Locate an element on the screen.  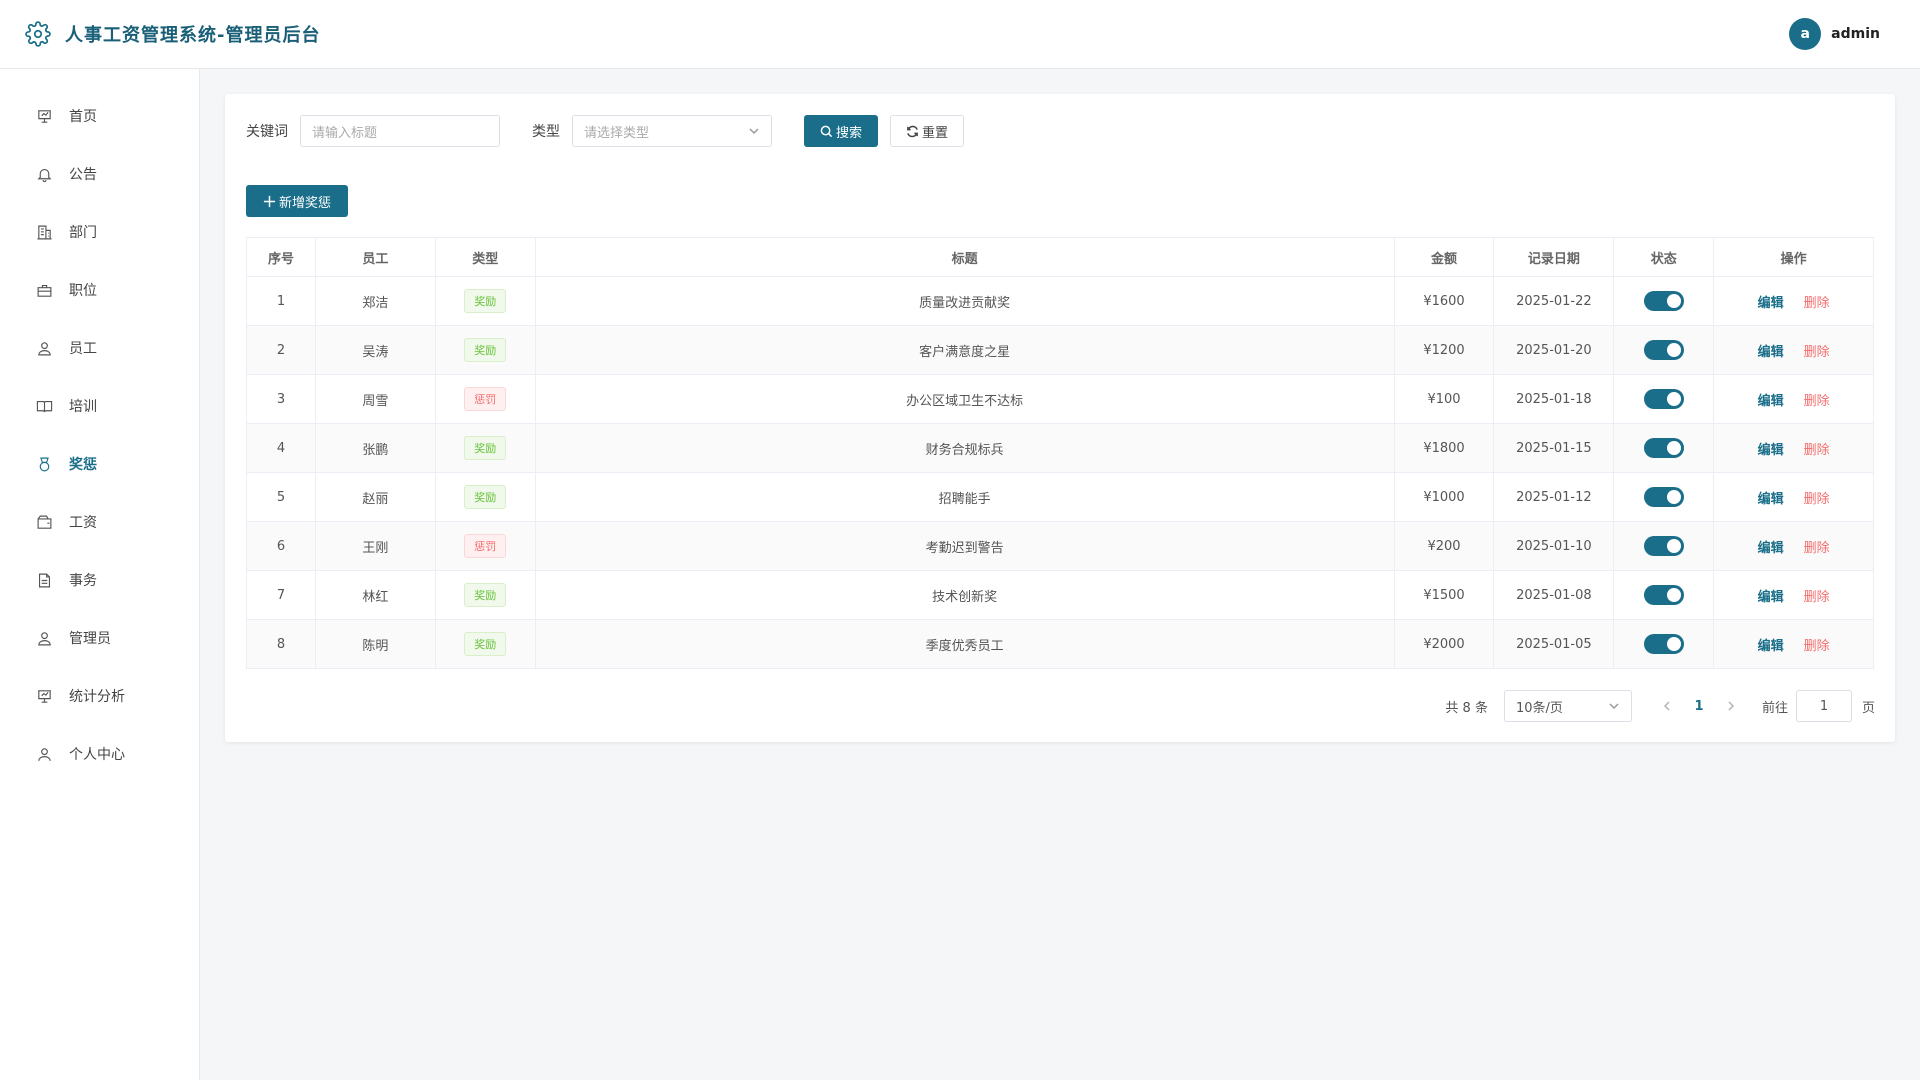
sidebar-item-salary: 工资 is located at coordinates (99, 522).